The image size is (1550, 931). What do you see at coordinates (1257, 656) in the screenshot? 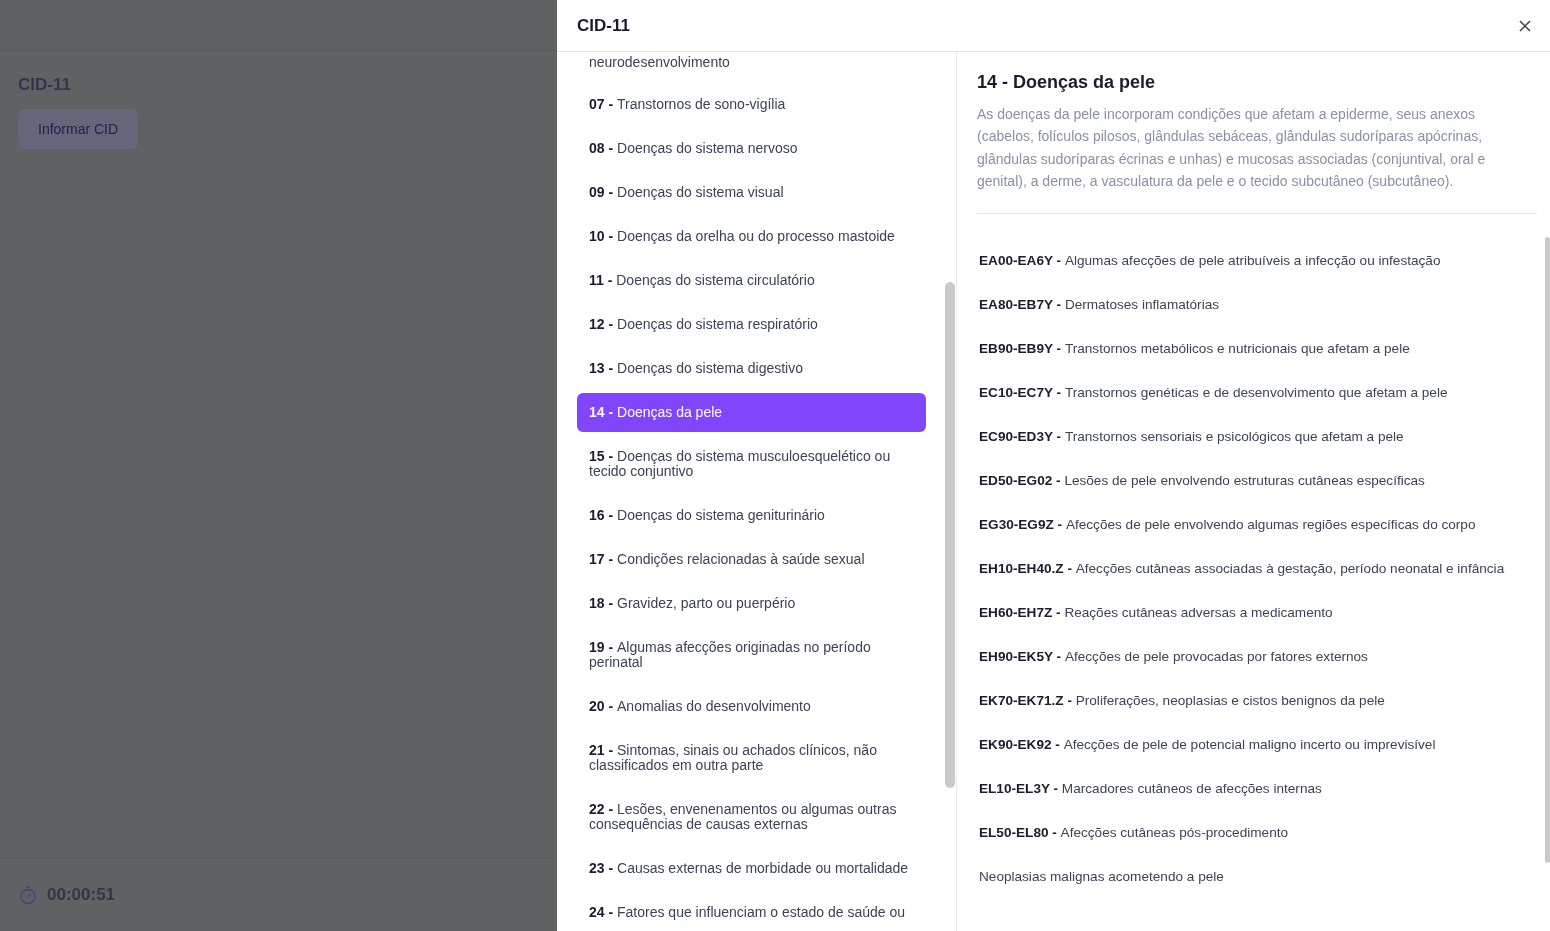
I see `block-item: EH90-EK5Y - Afecções de pele provocadas por fatores externos` at bounding box center [1257, 656].